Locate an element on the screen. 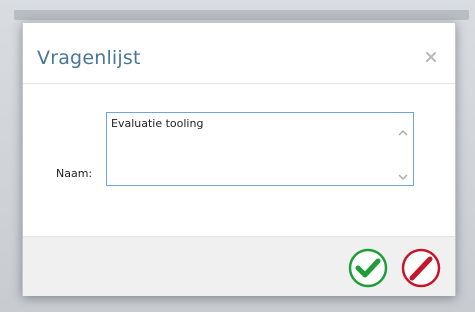 Image resolution: width=475 pixels, height=312 pixels. confirm-button is located at coordinates (368, 268).